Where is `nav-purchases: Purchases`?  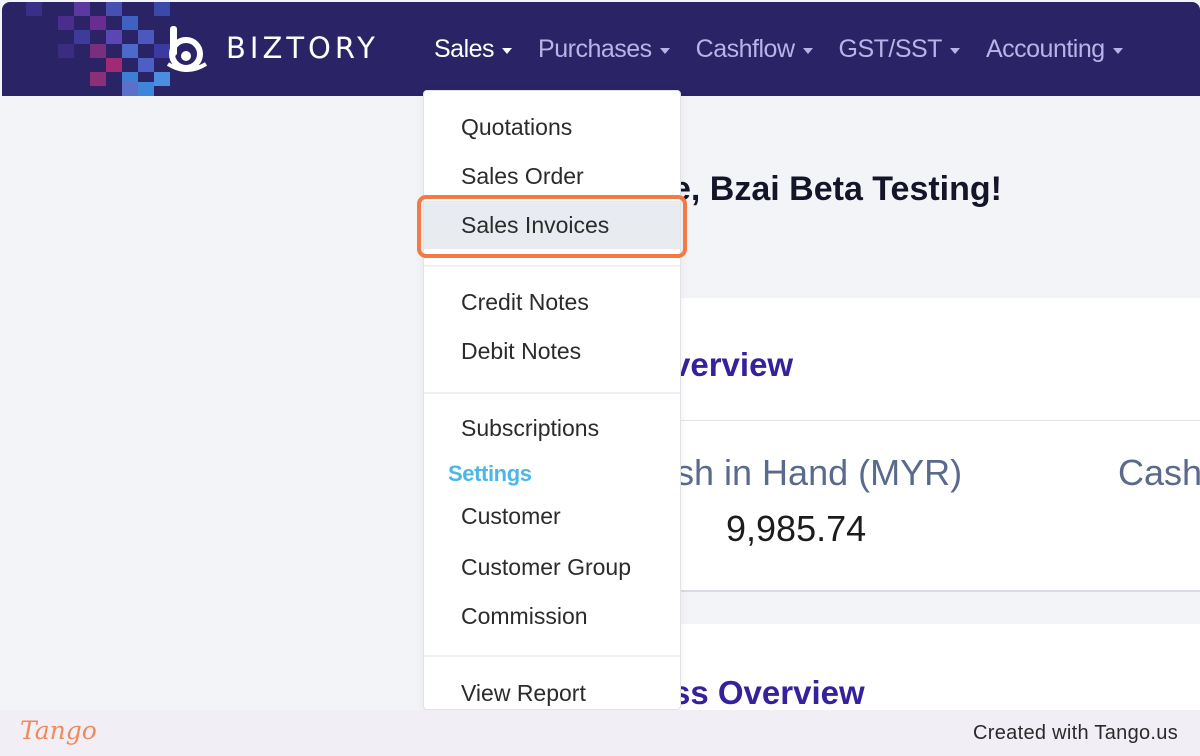
nav-purchases: Purchases is located at coordinates (604, 49).